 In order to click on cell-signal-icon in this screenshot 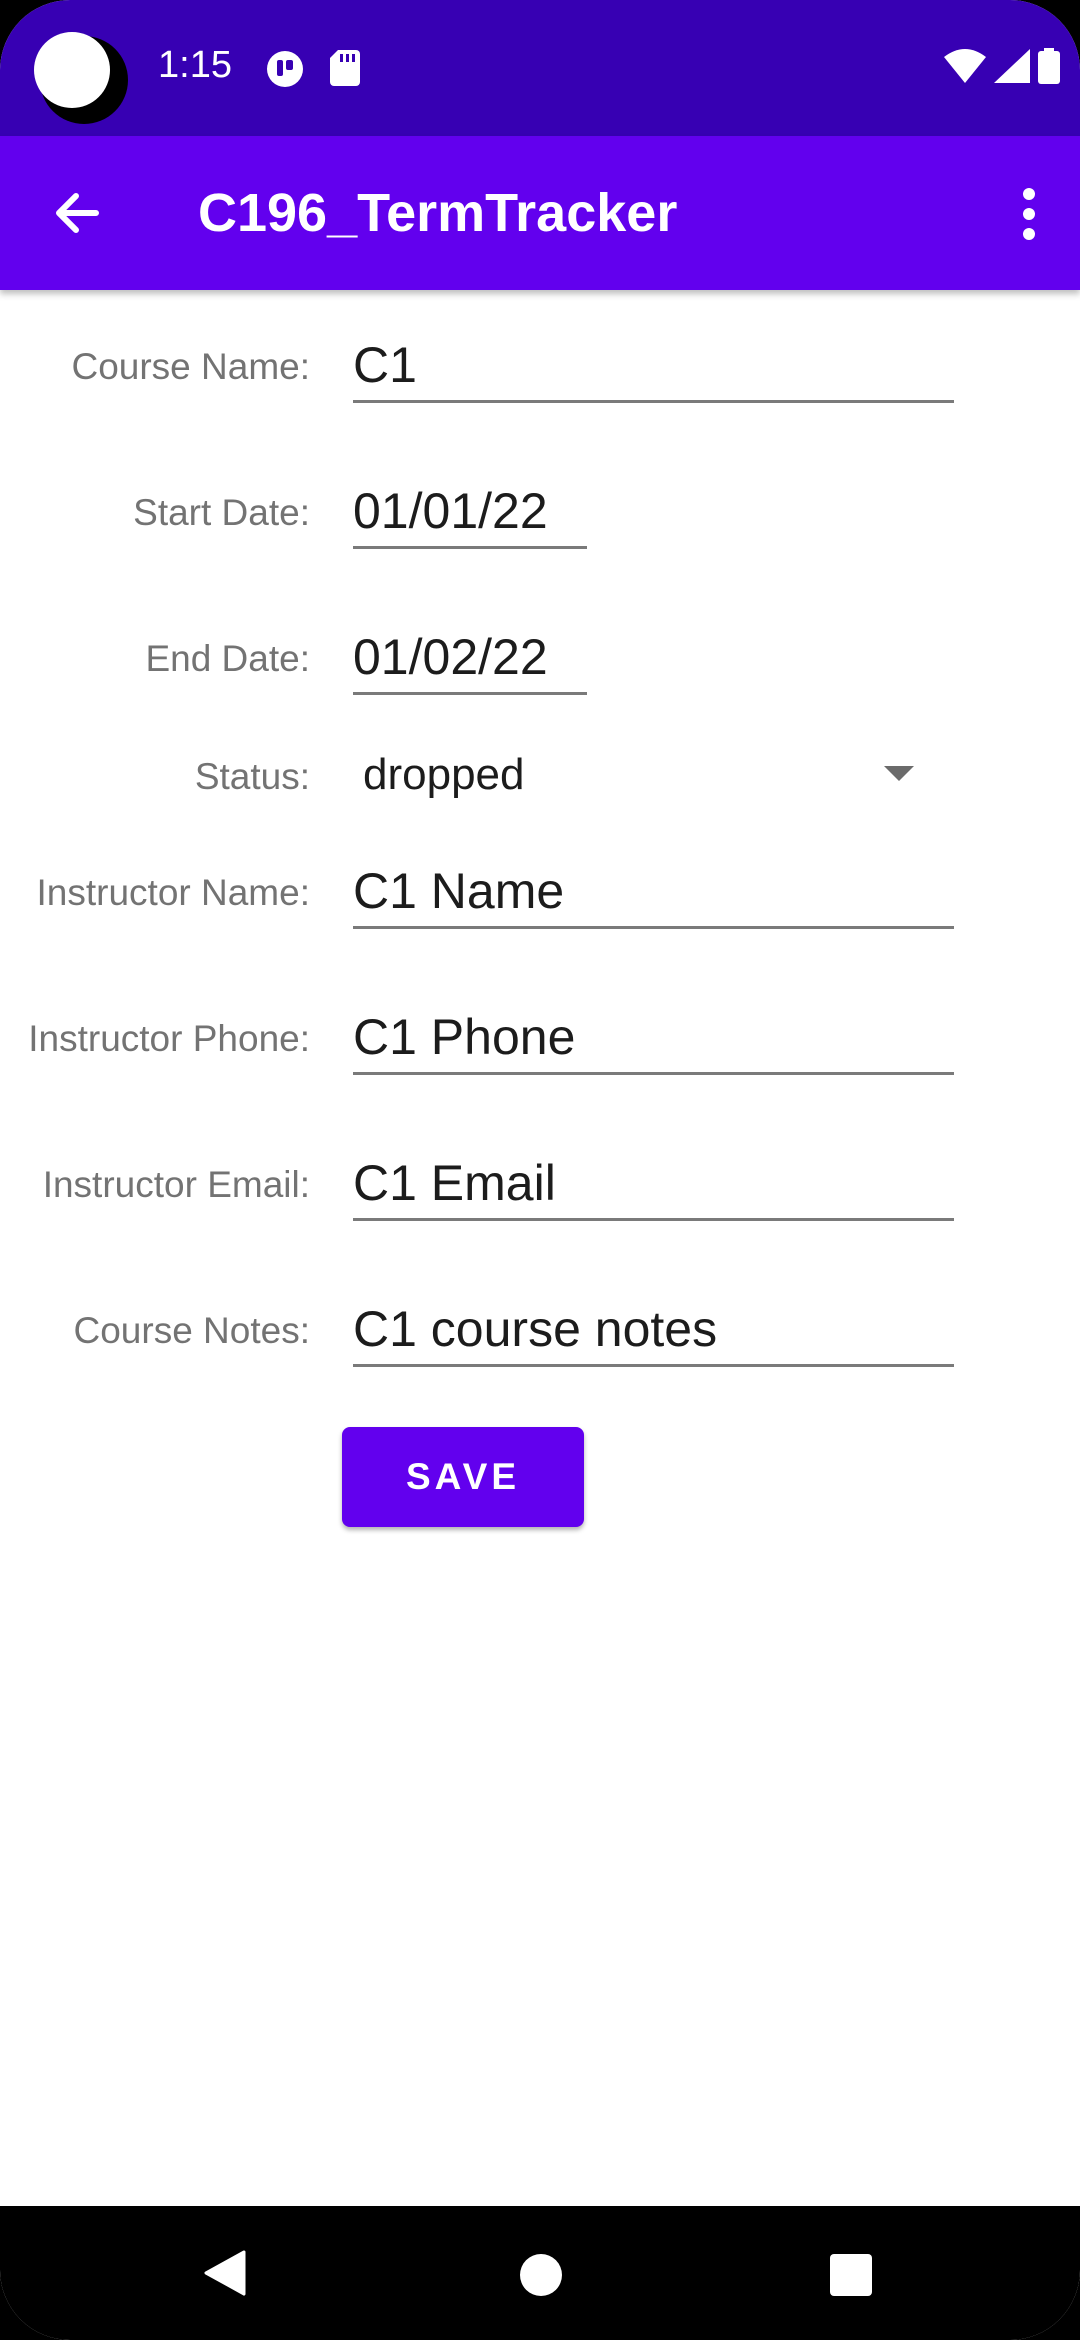, I will do `click(1012, 68)`.